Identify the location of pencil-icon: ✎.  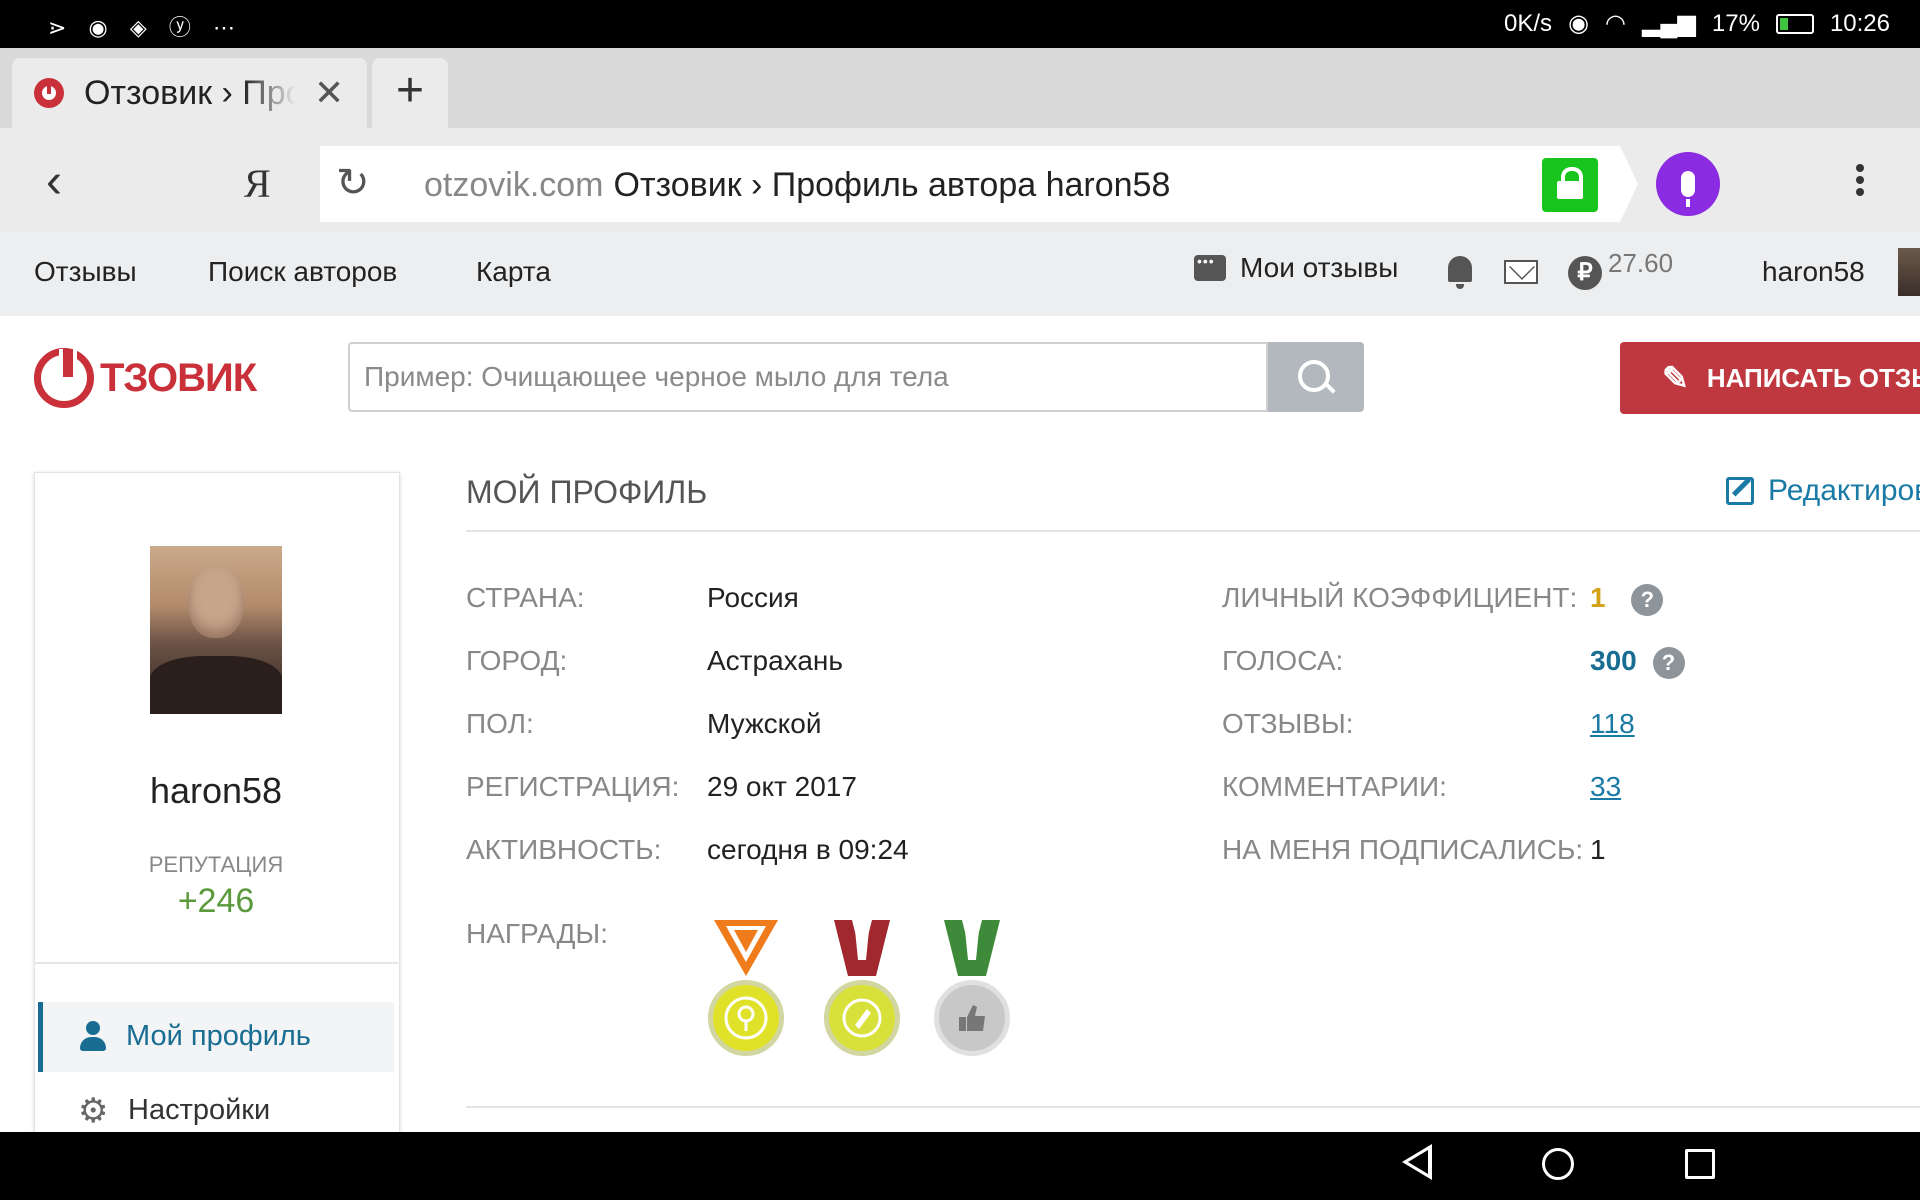
(1675, 378).